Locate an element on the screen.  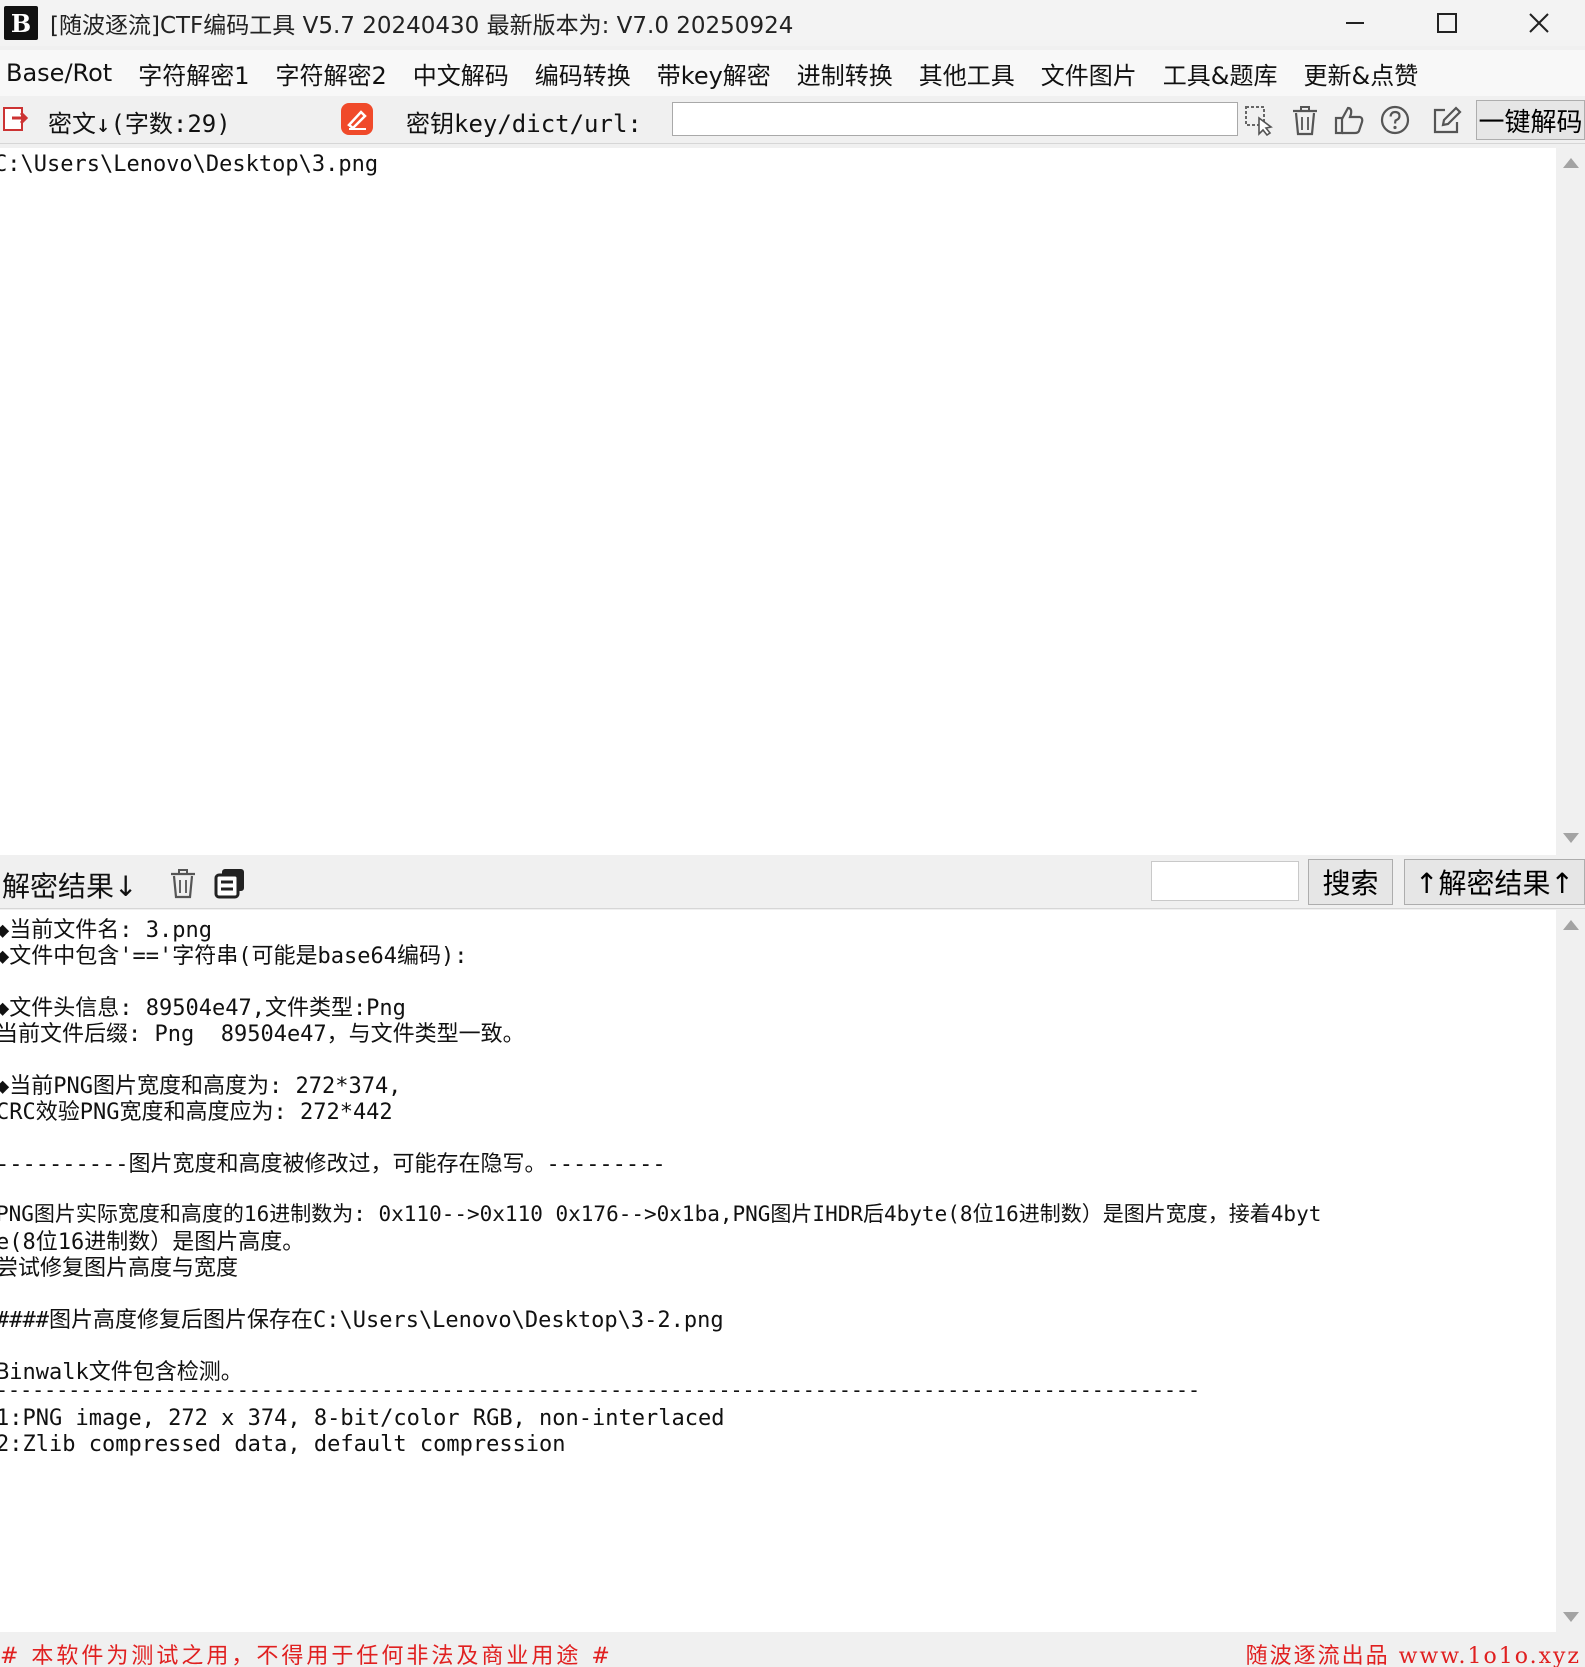
maximize-button is located at coordinates (1447, 23).